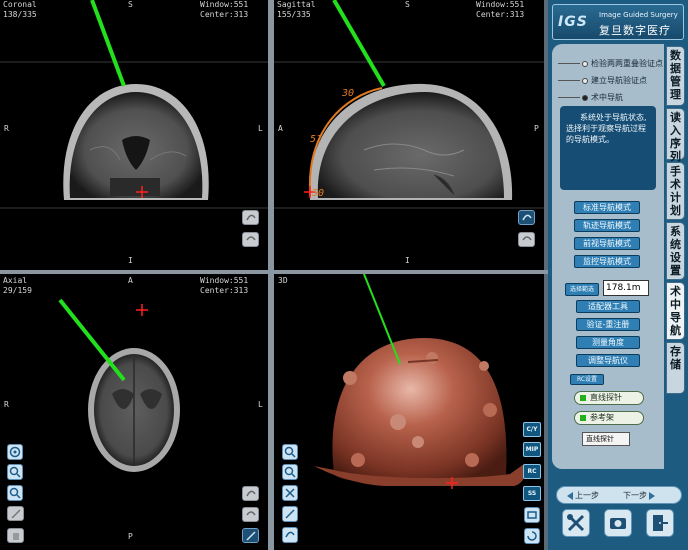 This screenshot has width=688, height=550. Describe the element at coordinates (675, 251) in the screenshot. I see `tab-system-settings: 系统设置` at that location.